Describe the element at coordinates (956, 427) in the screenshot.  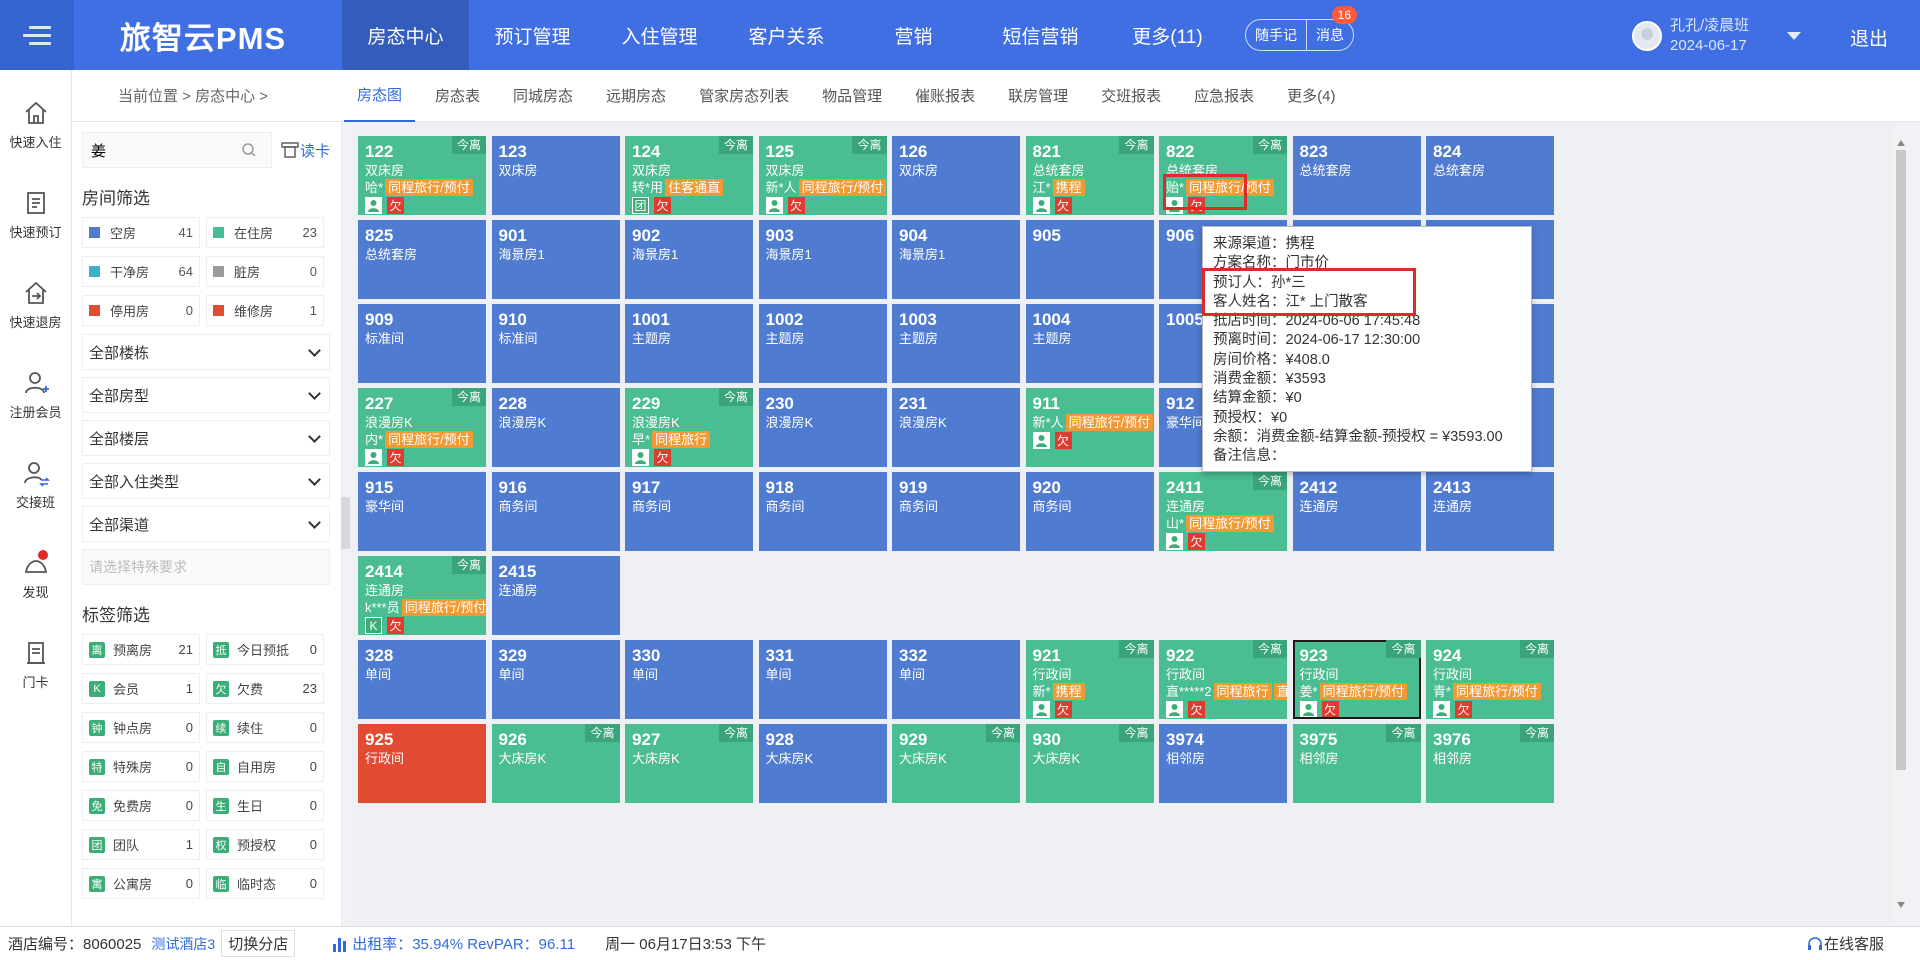
I see `room-card: 231 浪漫房K` at that location.